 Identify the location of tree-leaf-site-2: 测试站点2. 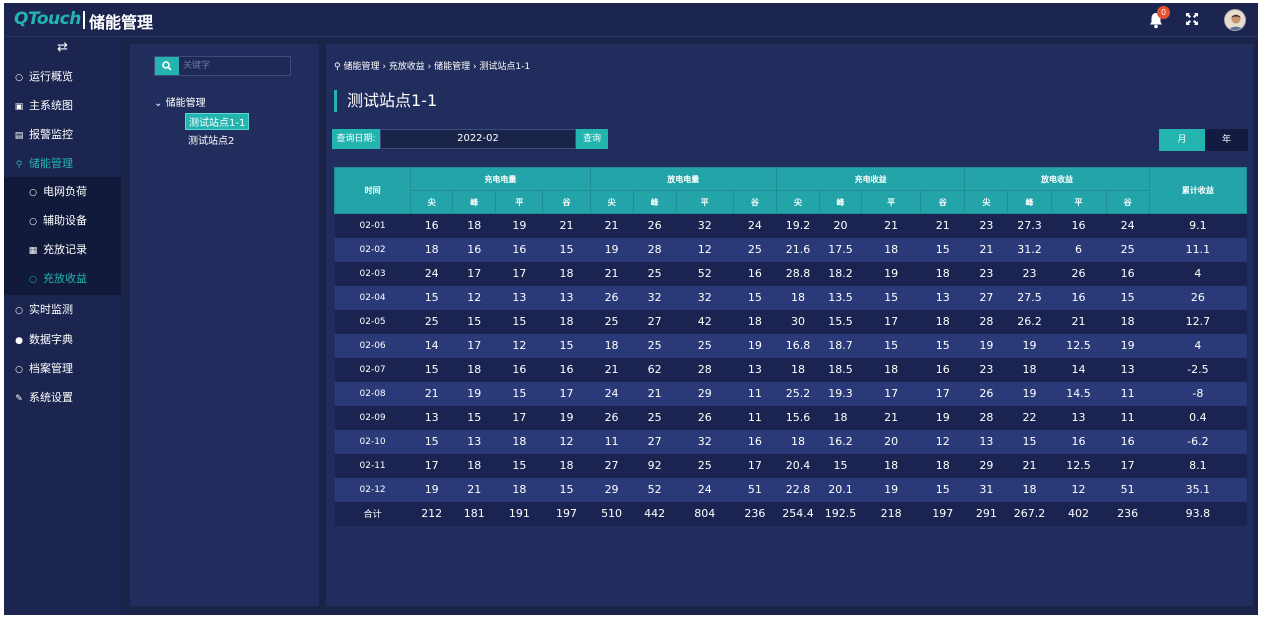
(211, 139).